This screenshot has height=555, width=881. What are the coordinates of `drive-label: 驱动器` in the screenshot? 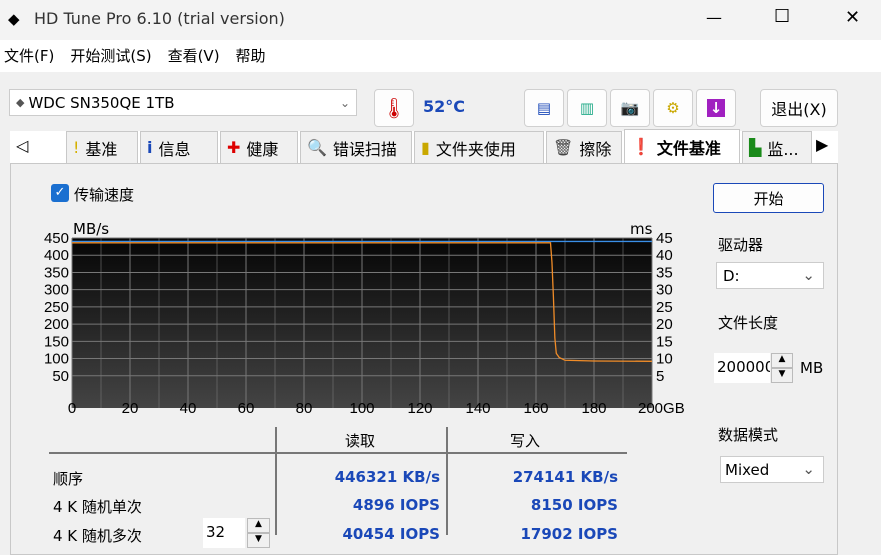 It's located at (741, 245).